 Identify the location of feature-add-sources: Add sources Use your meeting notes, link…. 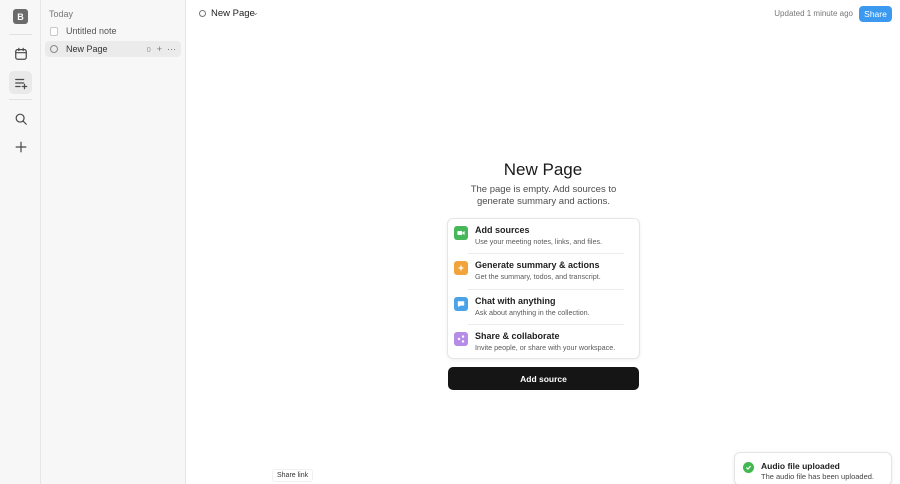
(540, 236).